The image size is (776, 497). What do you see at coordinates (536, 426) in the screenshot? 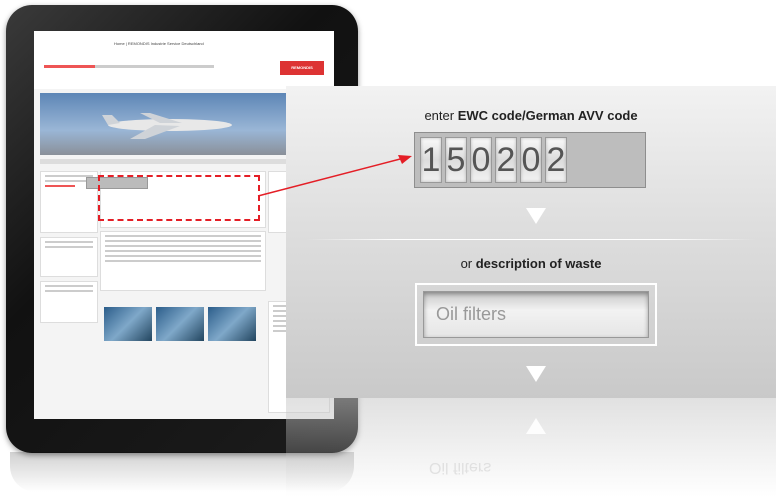
I see `up-arrow-reflection-icon` at bounding box center [536, 426].